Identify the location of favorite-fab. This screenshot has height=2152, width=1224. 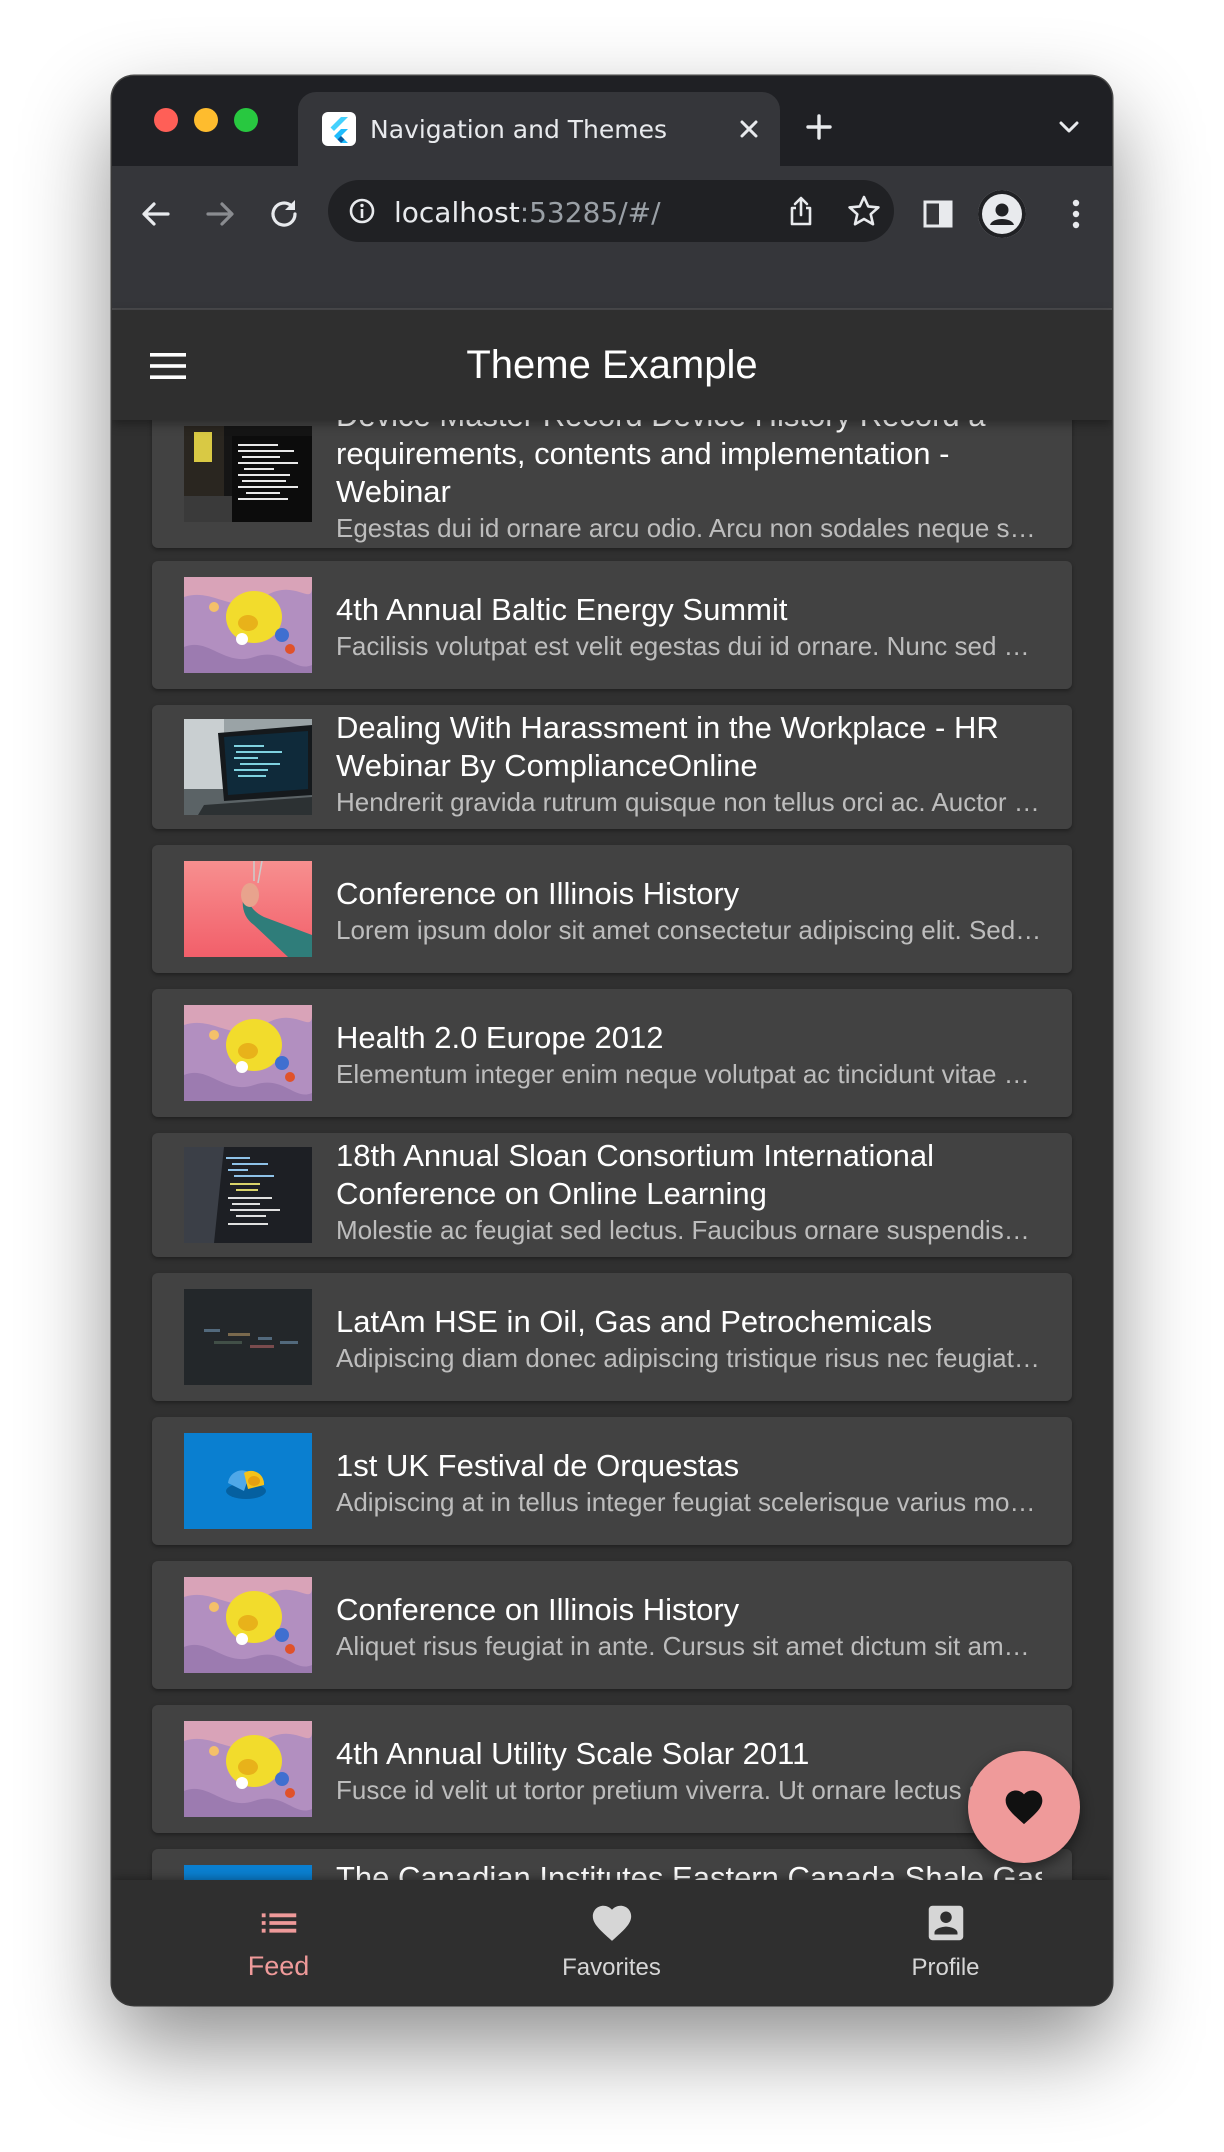
(1024, 1807).